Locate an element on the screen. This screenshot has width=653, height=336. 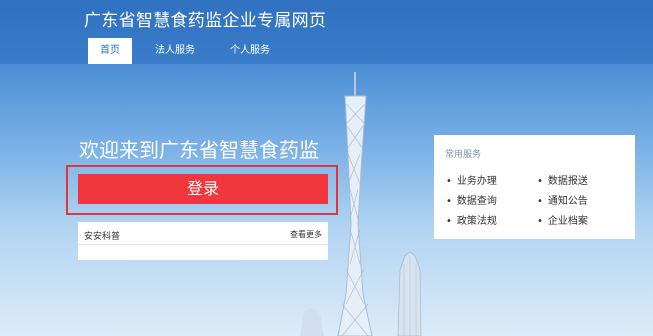
view-more-link: 查看更多 is located at coordinates (306, 234).